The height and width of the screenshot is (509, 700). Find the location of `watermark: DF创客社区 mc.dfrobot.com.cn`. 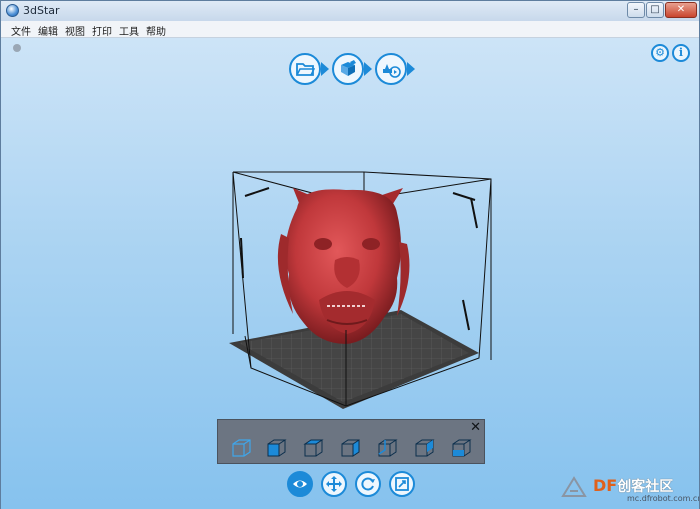

watermark: DF创客社区 mc.dfrobot.com.cn is located at coordinates (630, 491).